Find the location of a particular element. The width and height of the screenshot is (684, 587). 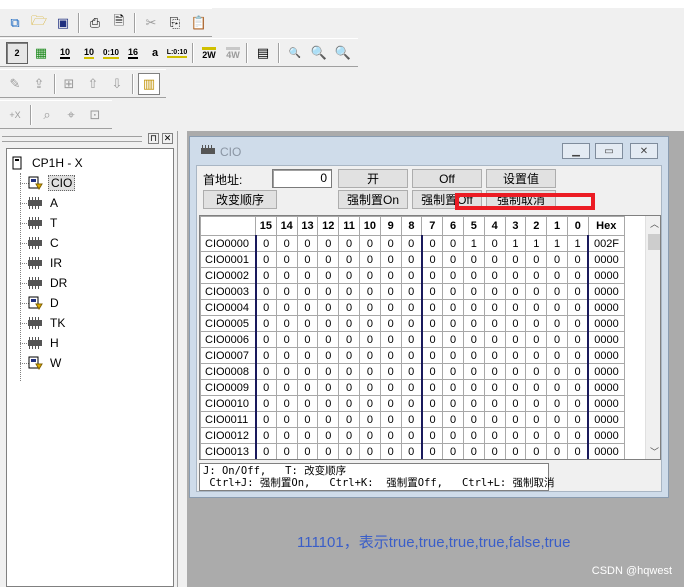

row-address: CIO0012 is located at coordinates (228, 435).